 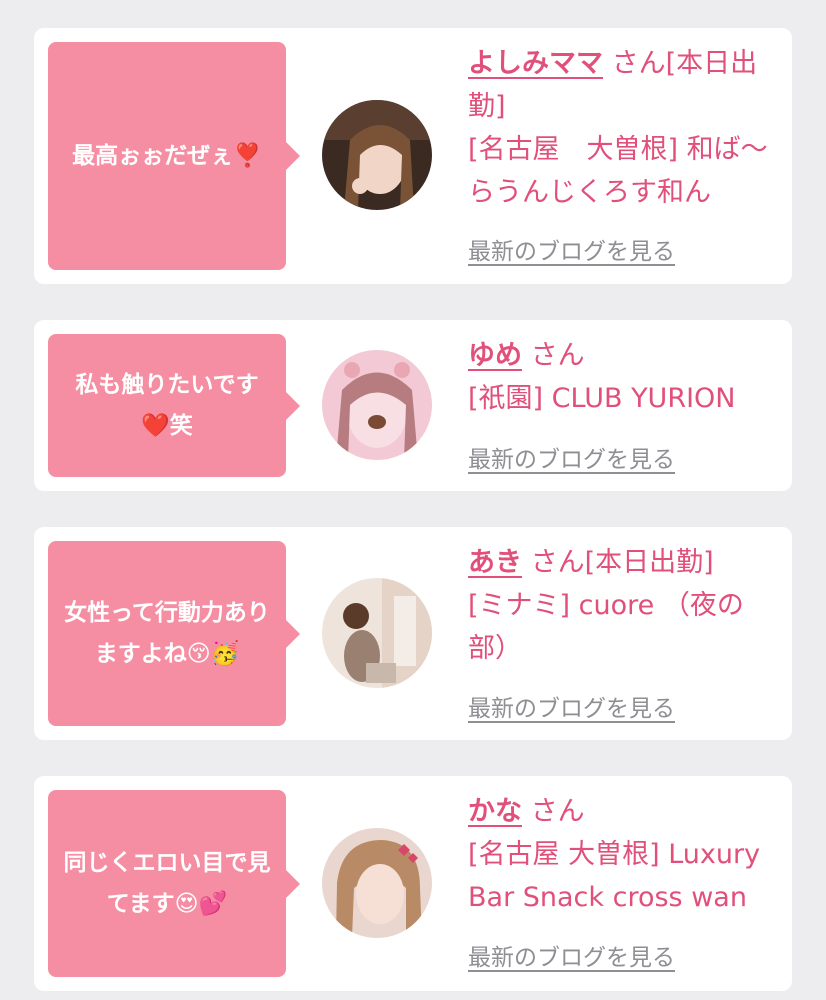 What do you see at coordinates (622, 562) in the screenshot?
I see `member-suffix: さん[本日出勤]` at bounding box center [622, 562].